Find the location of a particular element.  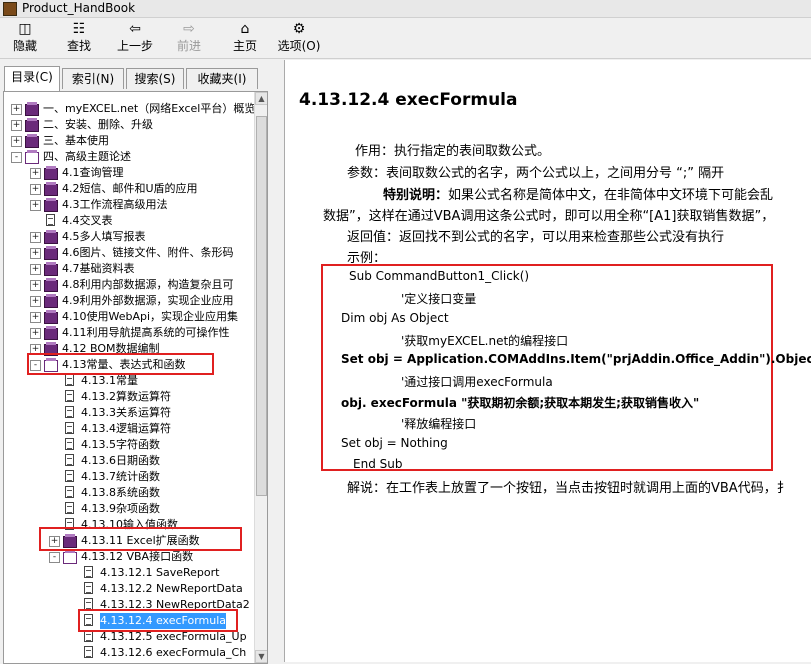

tree-item-label: 4.11利用导航提高系统的可操作性 is located at coordinates (146, 332).